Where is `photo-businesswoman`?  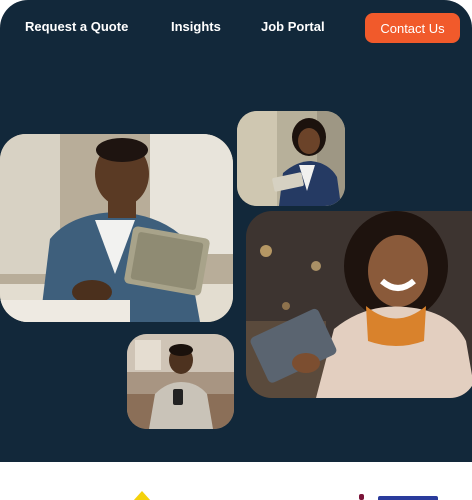
photo-businesswoman is located at coordinates (291, 158).